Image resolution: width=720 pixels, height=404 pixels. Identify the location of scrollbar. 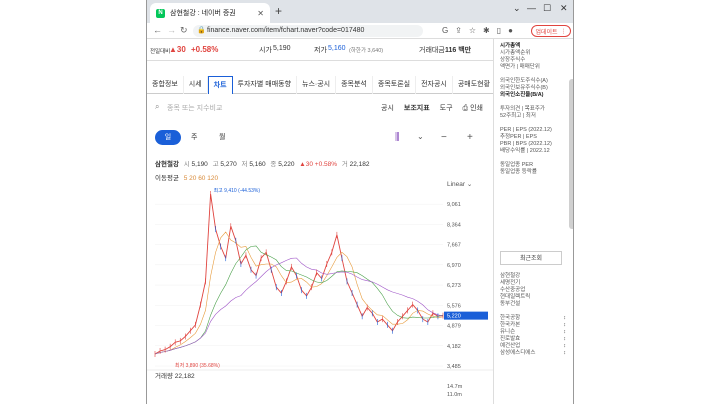
(571, 154).